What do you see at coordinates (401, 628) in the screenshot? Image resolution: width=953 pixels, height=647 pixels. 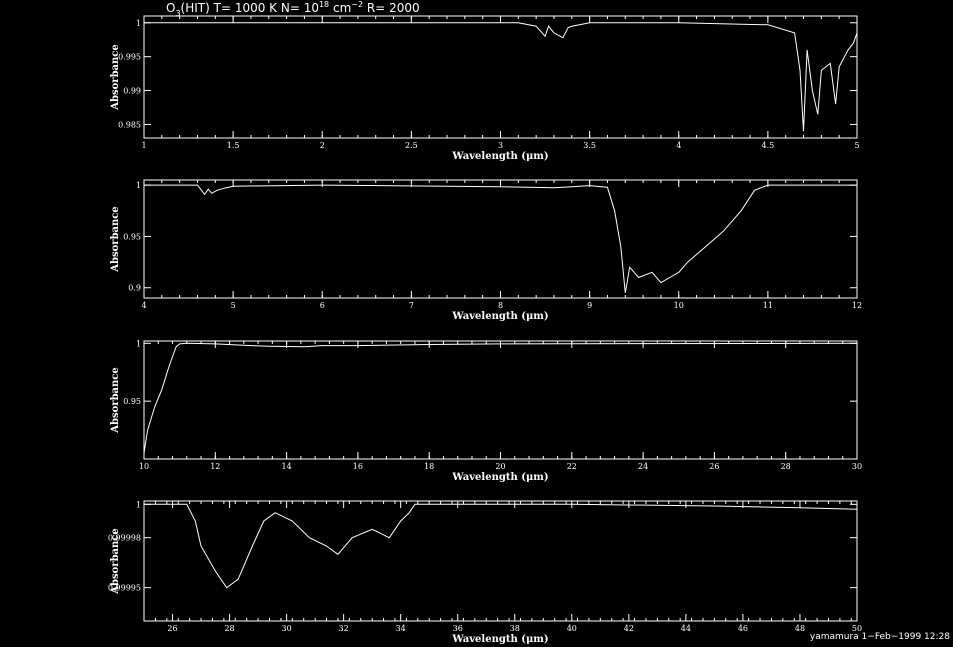 I see `x-tick-label: 34` at bounding box center [401, 628].